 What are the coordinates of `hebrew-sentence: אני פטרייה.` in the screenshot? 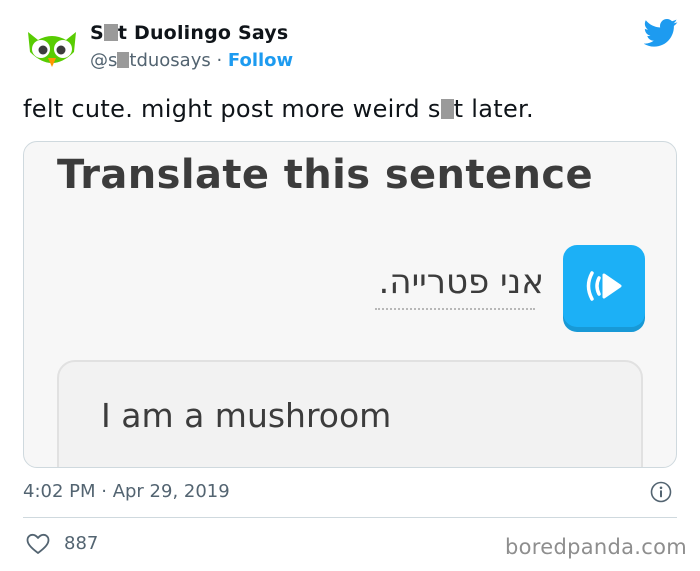 It's located at (461, 282).